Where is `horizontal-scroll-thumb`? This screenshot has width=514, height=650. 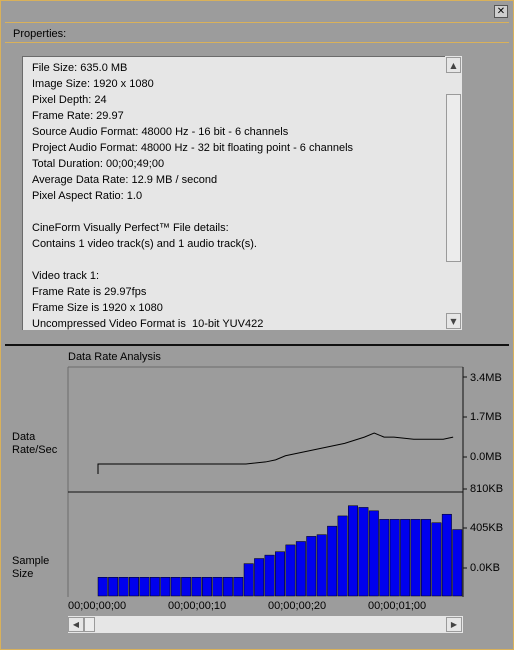
horizontal-scroll-thumb is located at coordinates (89, 624).